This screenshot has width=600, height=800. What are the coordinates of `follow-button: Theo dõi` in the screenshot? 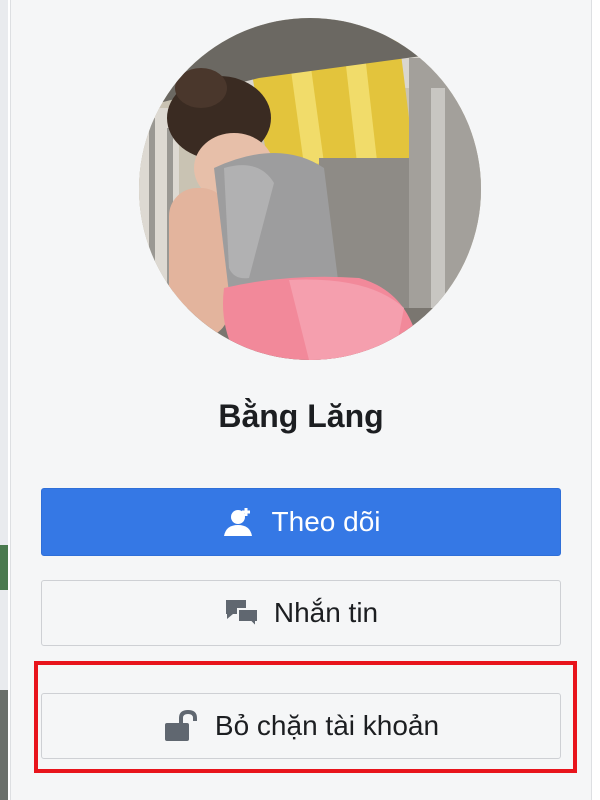 It's located at (301, 522).